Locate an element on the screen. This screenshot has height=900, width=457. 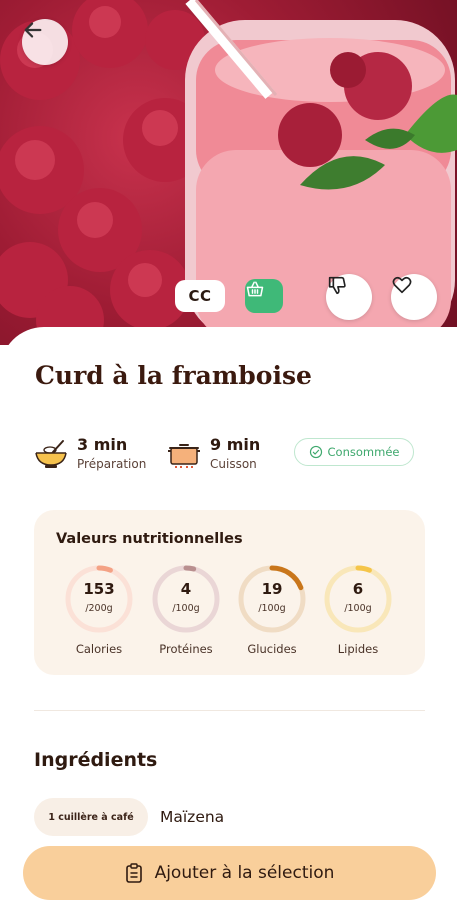
nutrition-gauge-carbs: 19 /100g Glucides is located at coordinates (272, 610).